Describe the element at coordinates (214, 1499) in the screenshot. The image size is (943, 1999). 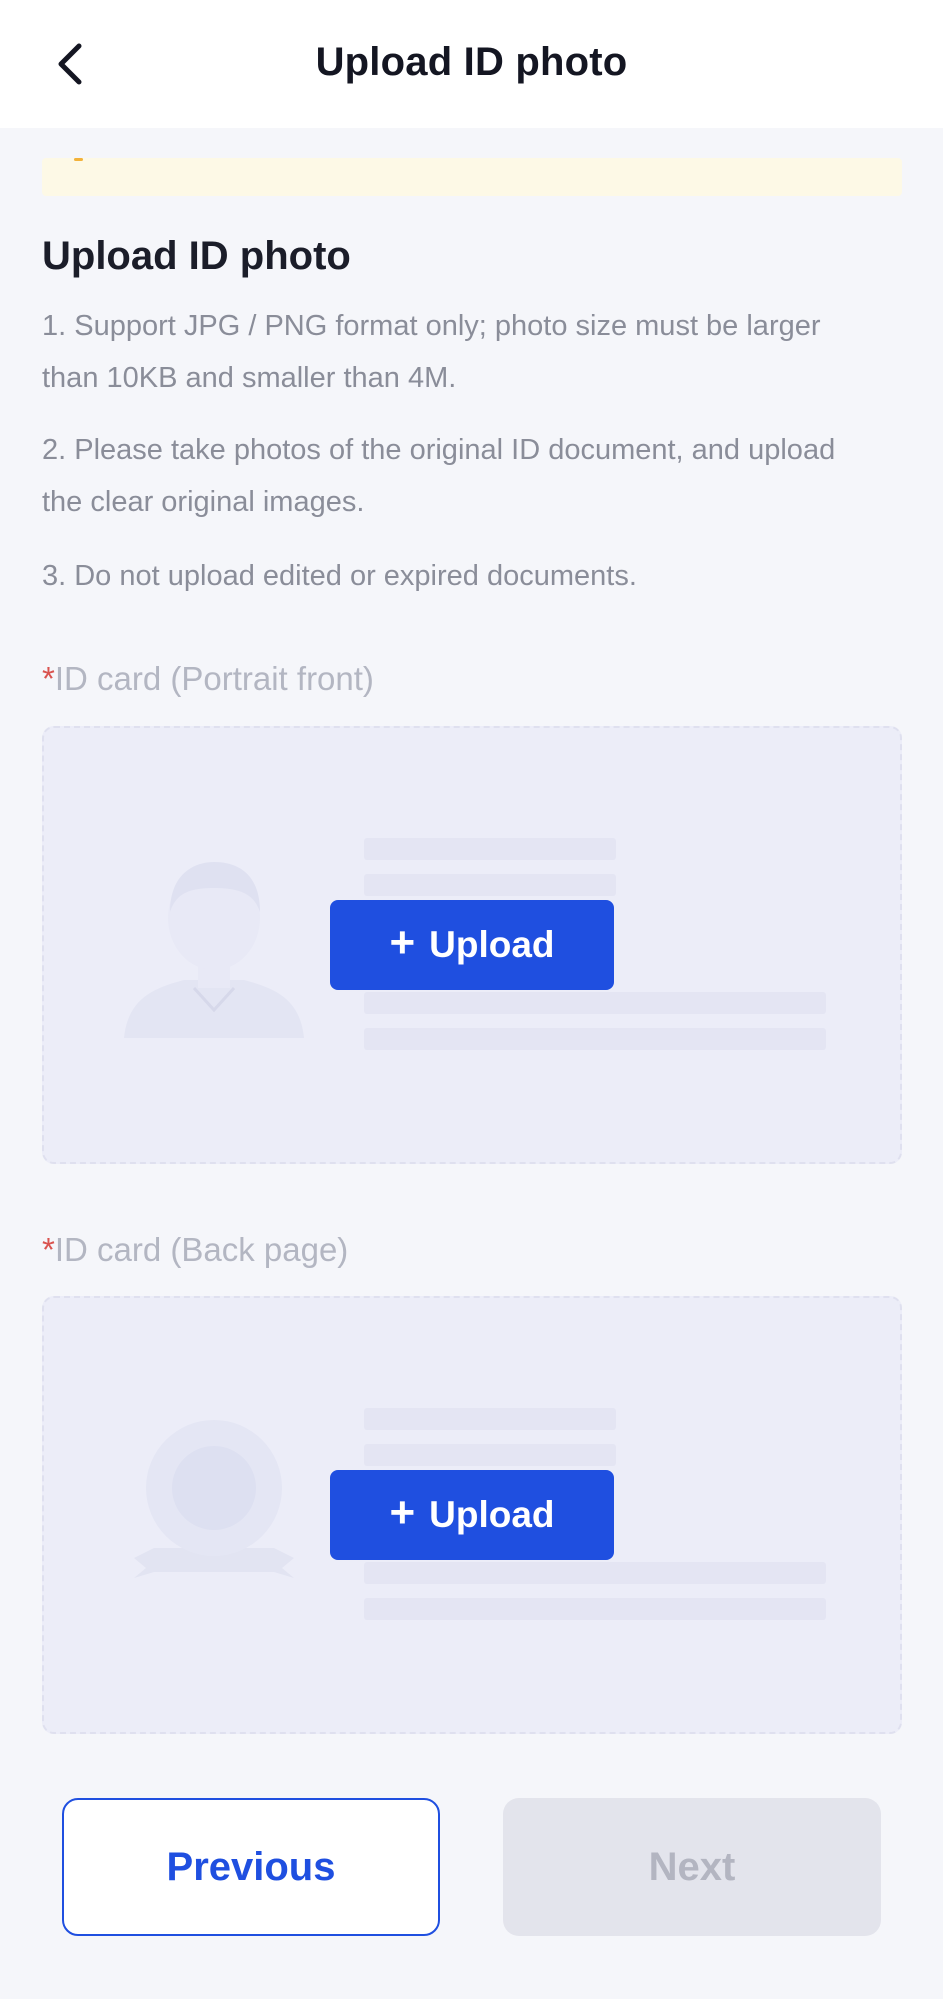
I see `emblem-placeholder-icon` at that location.